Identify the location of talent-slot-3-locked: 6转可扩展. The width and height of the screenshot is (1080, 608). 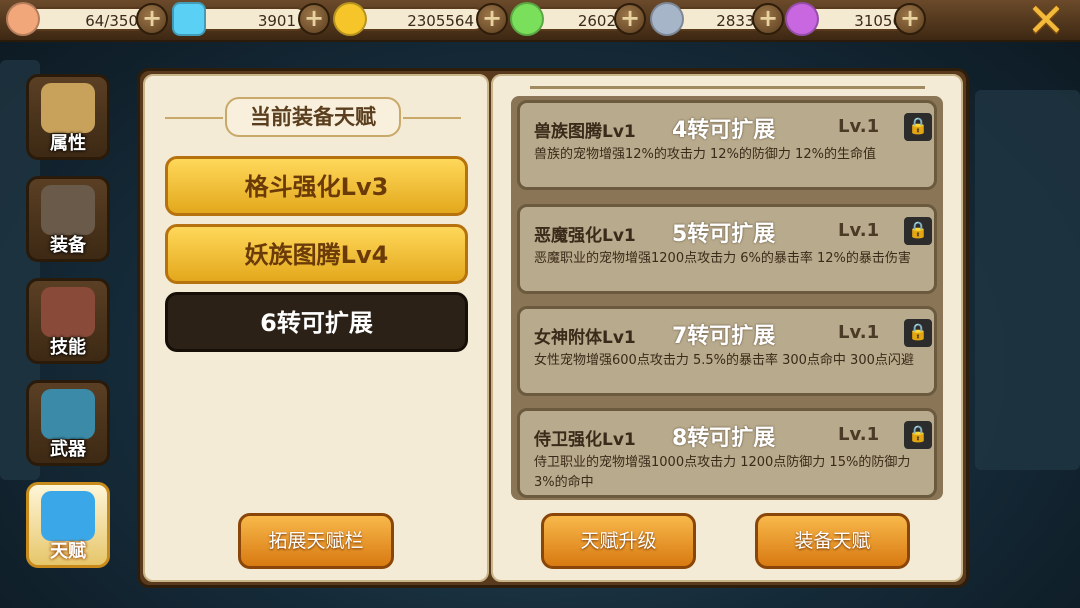
(316, 322).